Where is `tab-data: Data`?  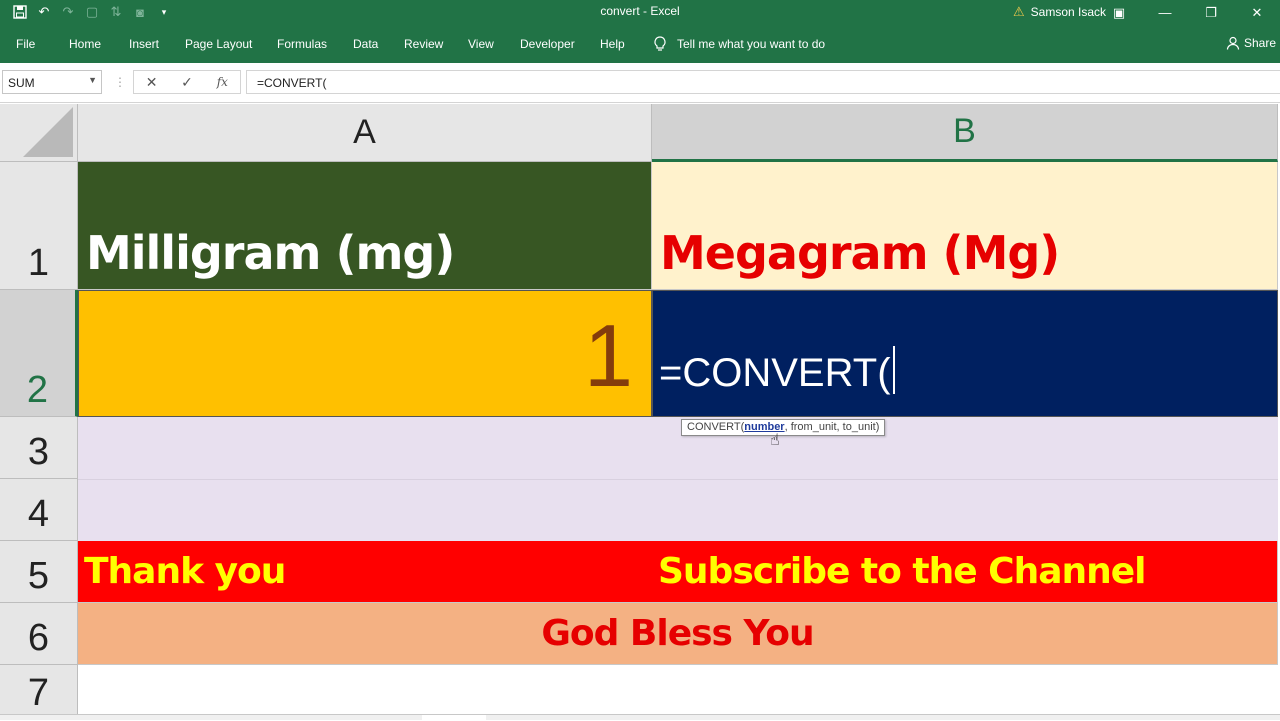
tab-data: Data is located at coordinates (365, 44).